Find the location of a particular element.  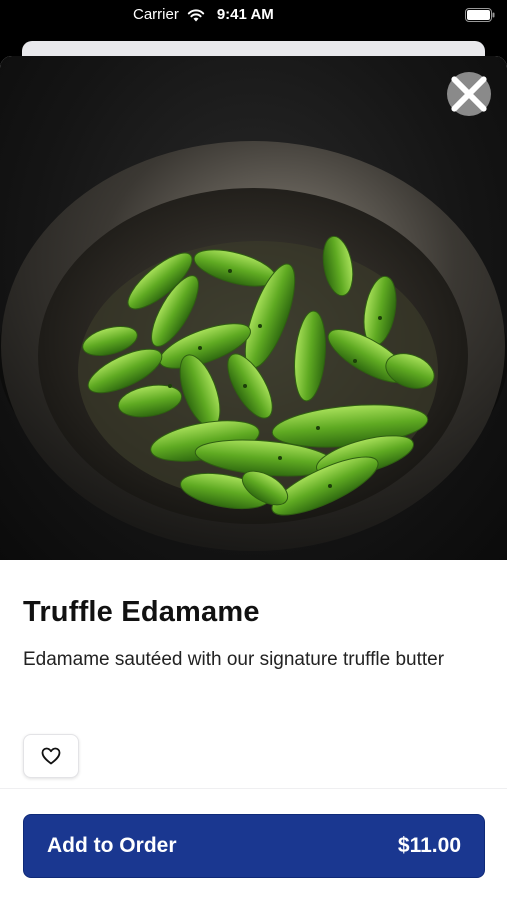

heart-icon is located at coordinates (51, 756).